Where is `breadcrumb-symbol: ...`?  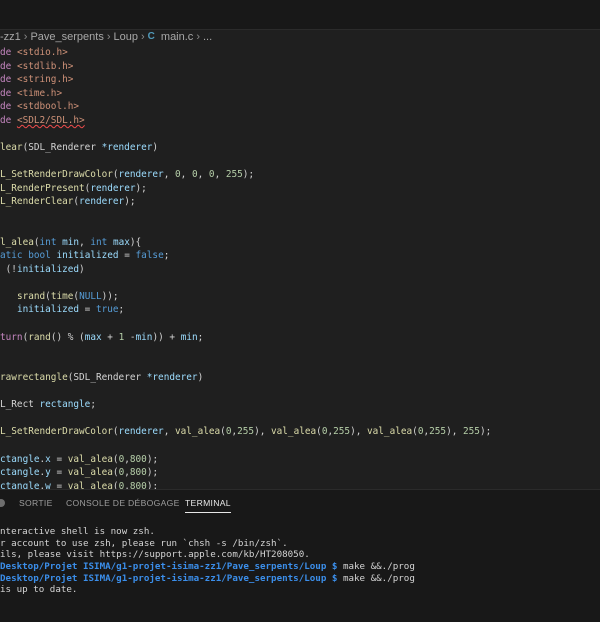
breadcrumb-symbol: ... is located at coordinates (207, 37).